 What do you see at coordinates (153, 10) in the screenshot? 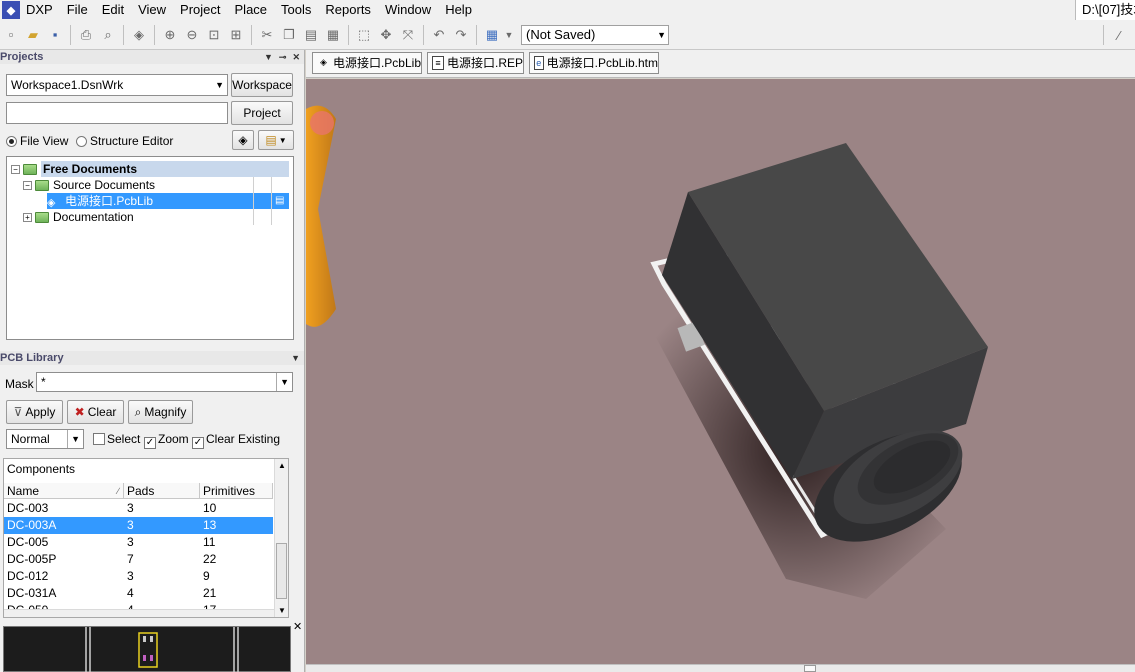
I see `menu-view: View` at bounding box center [153, 10].